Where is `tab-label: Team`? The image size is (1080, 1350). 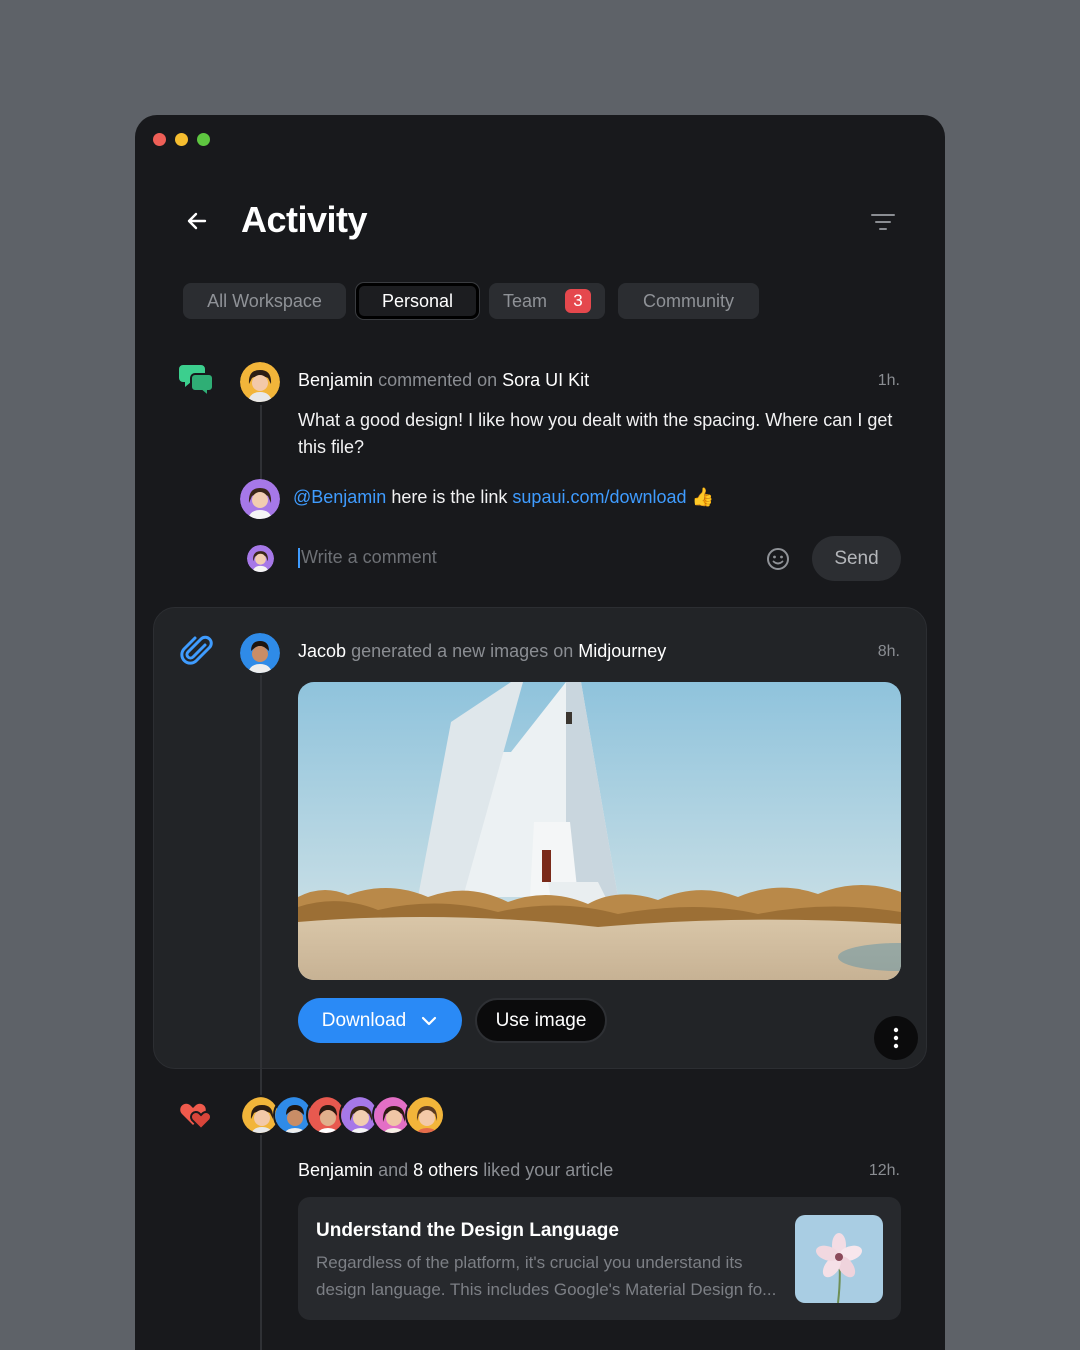
tab-label: Team is located at coordinates (524, 300).